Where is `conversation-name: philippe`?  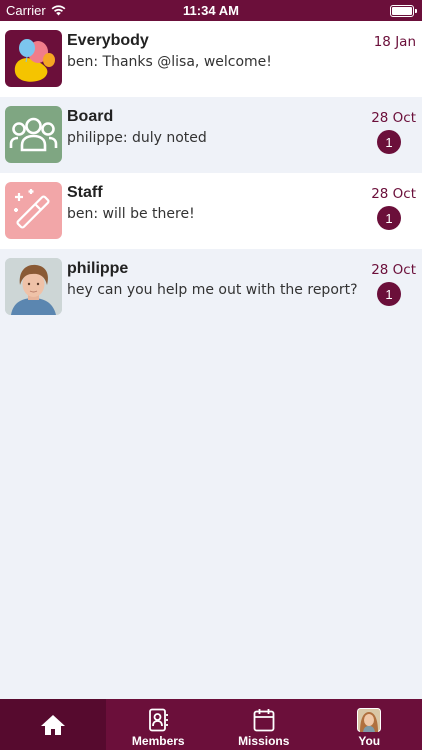
conversation-name: philippe is located at coordinates (98, 268).